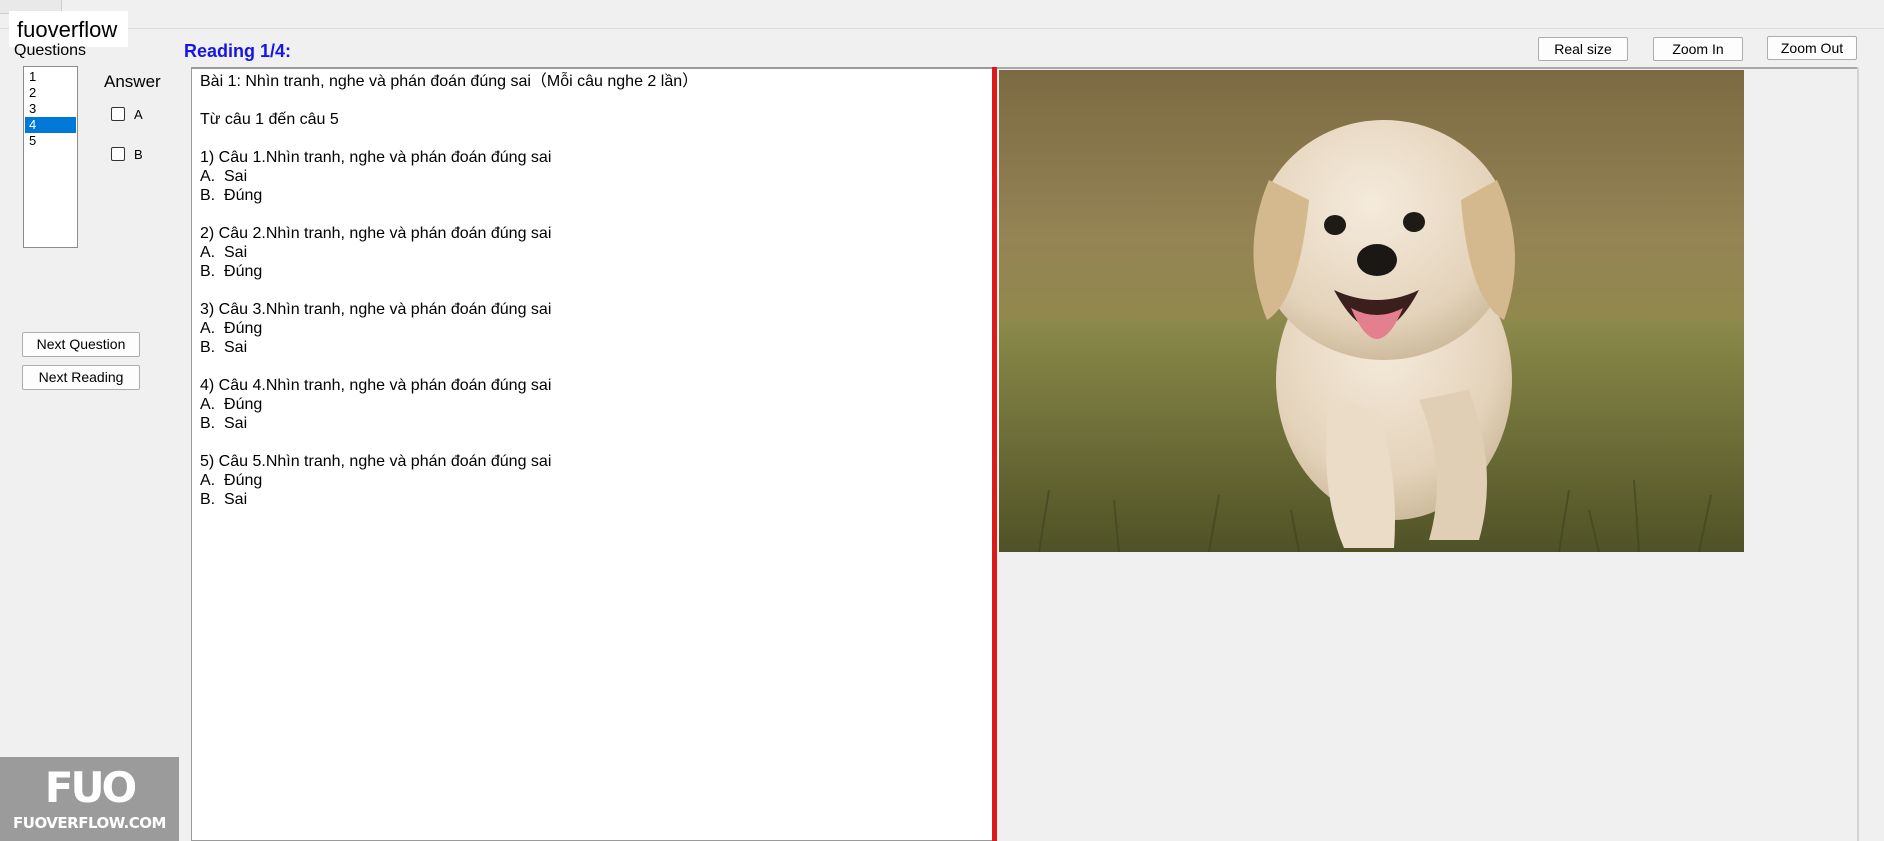  I want to click on answer-option-a: A, so click(127, 114).